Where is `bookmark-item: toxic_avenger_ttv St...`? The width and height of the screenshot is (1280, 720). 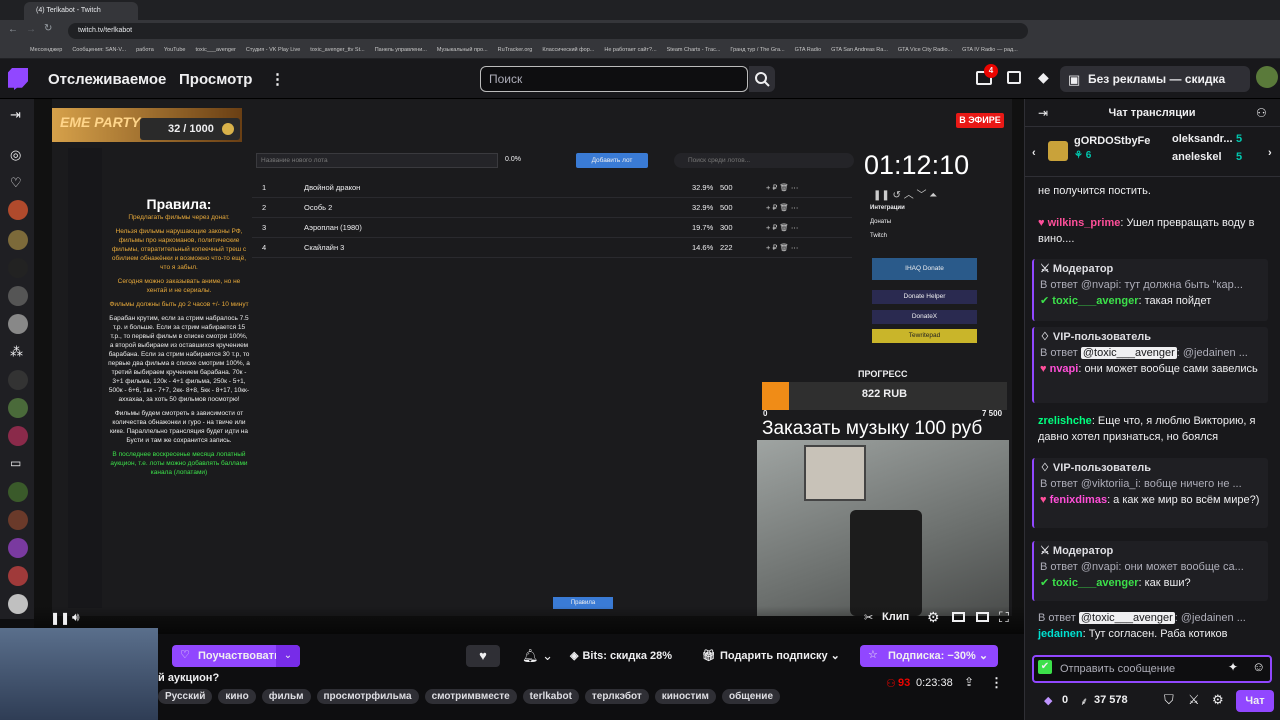 bookmark-item: toxic_avenger_ttv St... is located at coordinates (337, 50).